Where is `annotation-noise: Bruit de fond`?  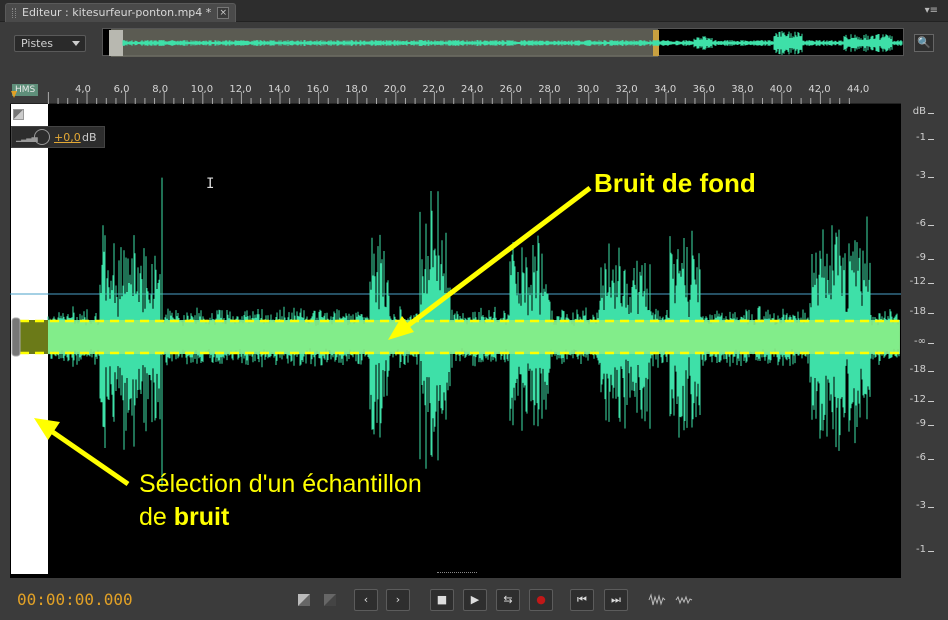 annotation-noise: Bruit de fond is located at coordinates (675, 183).